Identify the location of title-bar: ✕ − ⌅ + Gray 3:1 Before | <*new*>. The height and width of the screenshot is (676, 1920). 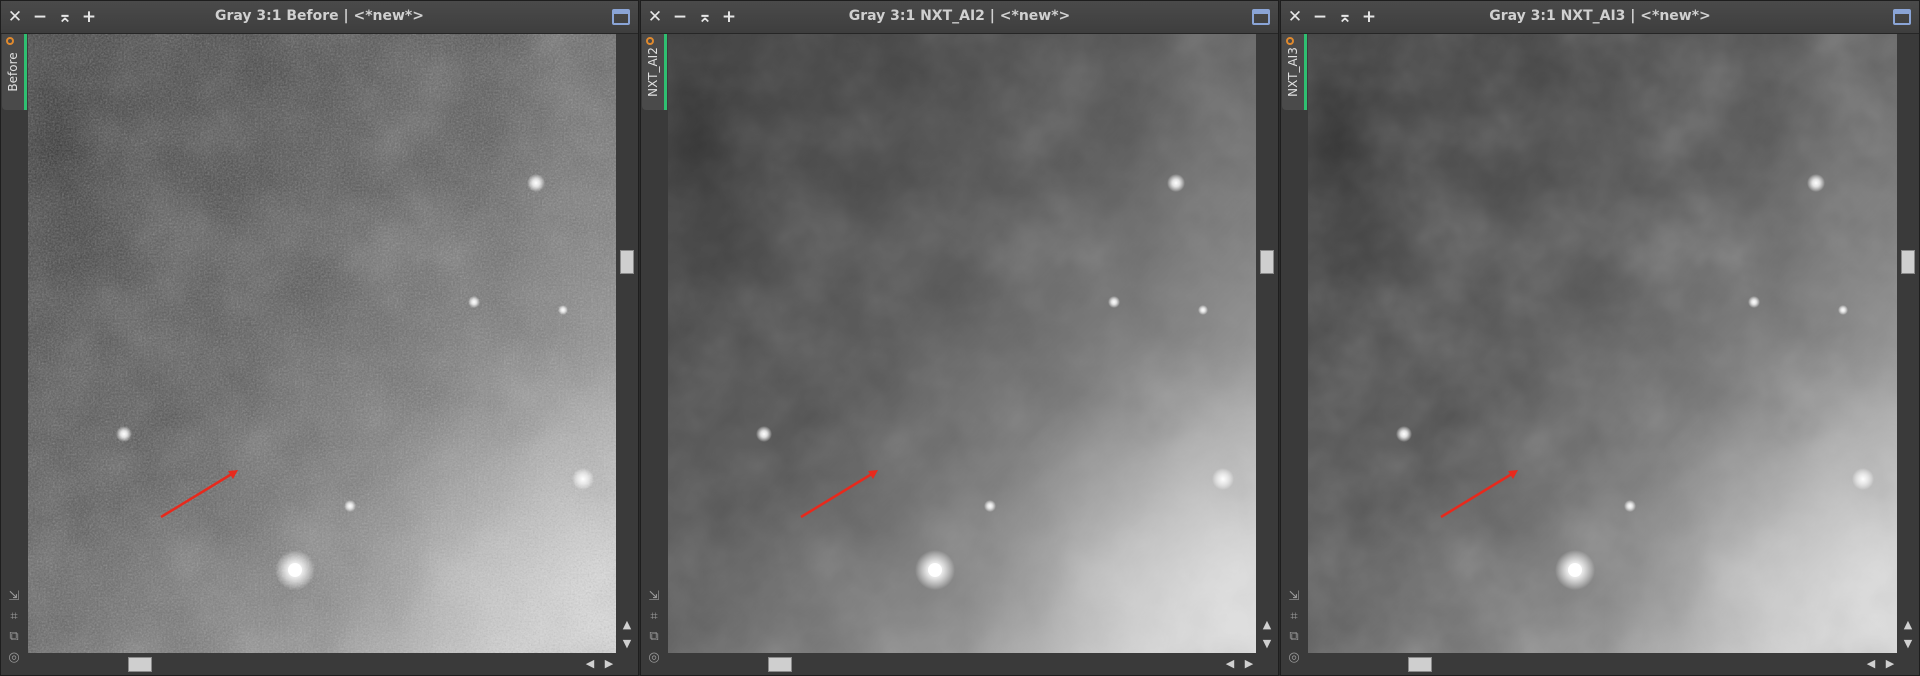
(319, 17).